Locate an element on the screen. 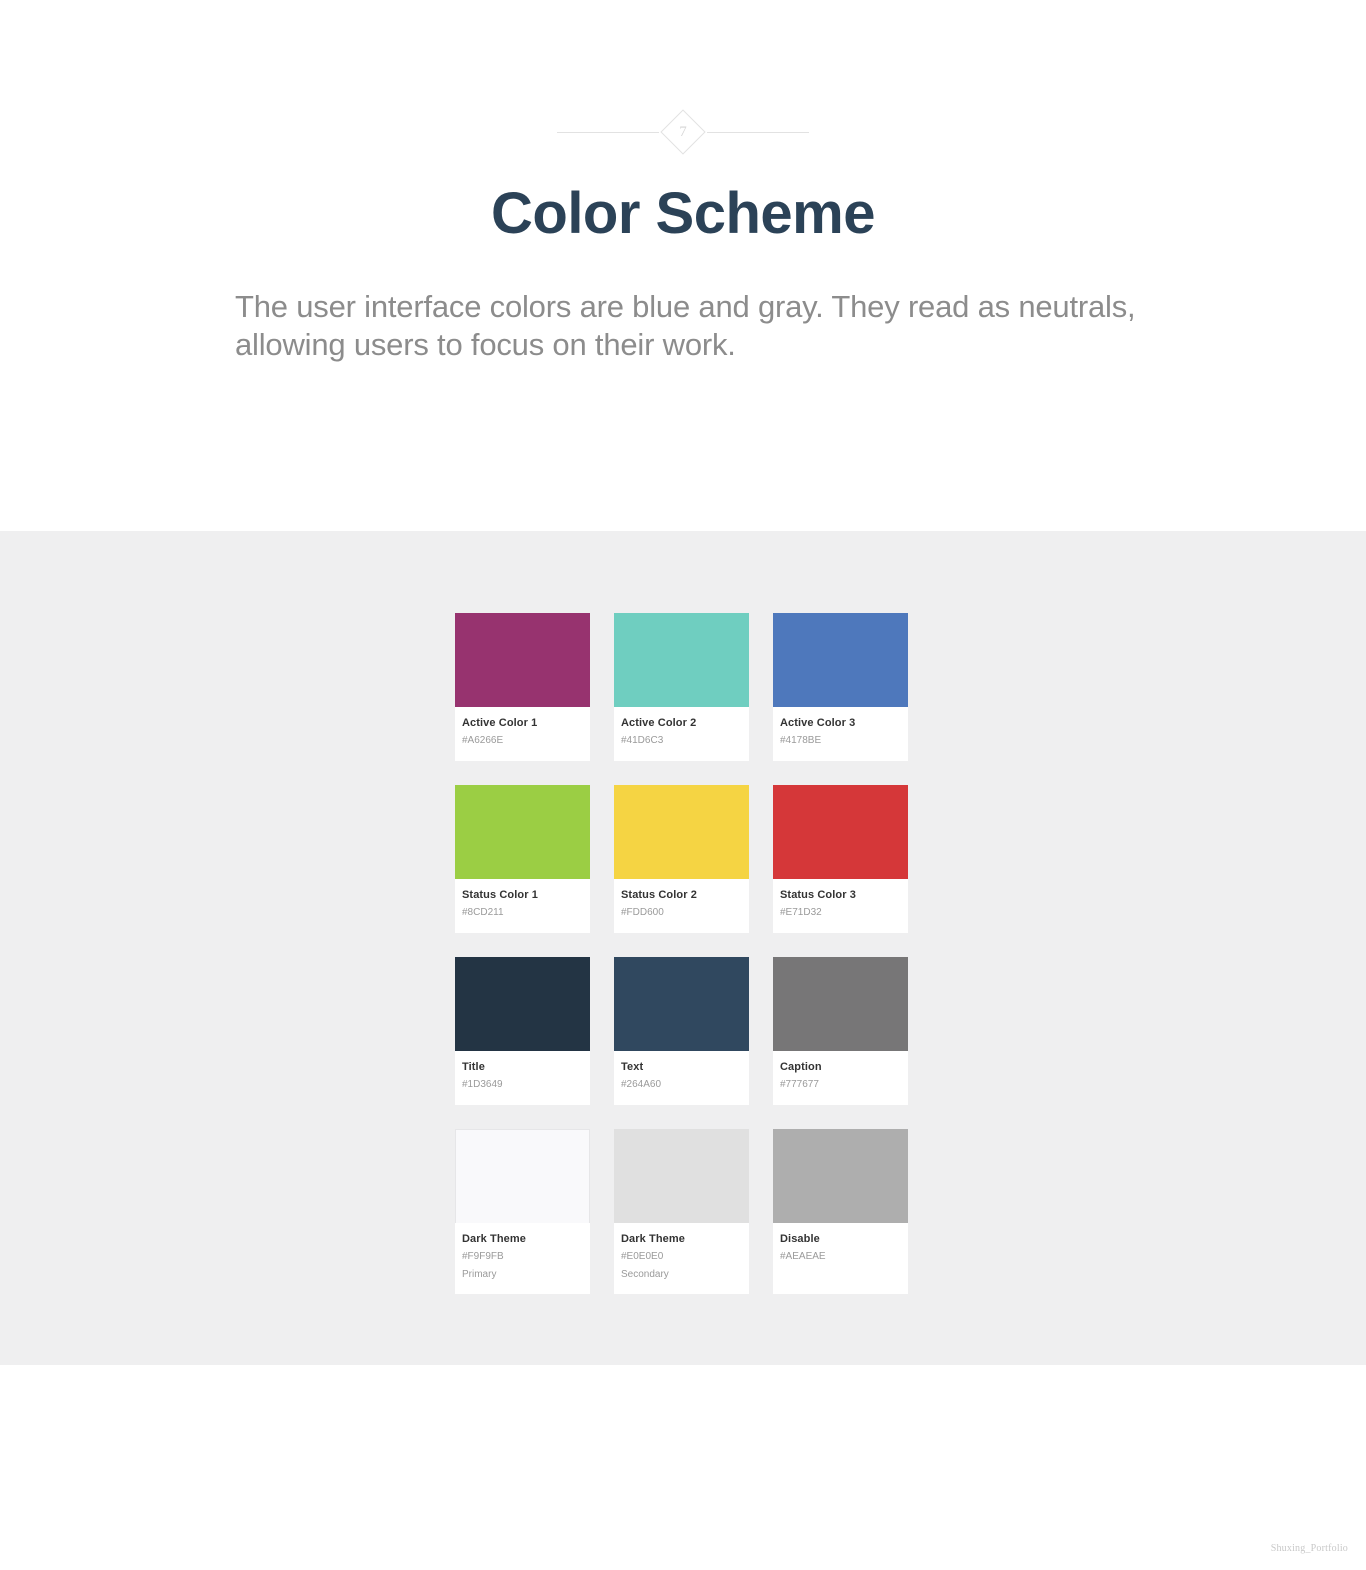 This screenshot has width=1366, height=1570. color-swatch-card: Dark Theme #E0E0E0 Secondary is located at coordinates (681, 1212).